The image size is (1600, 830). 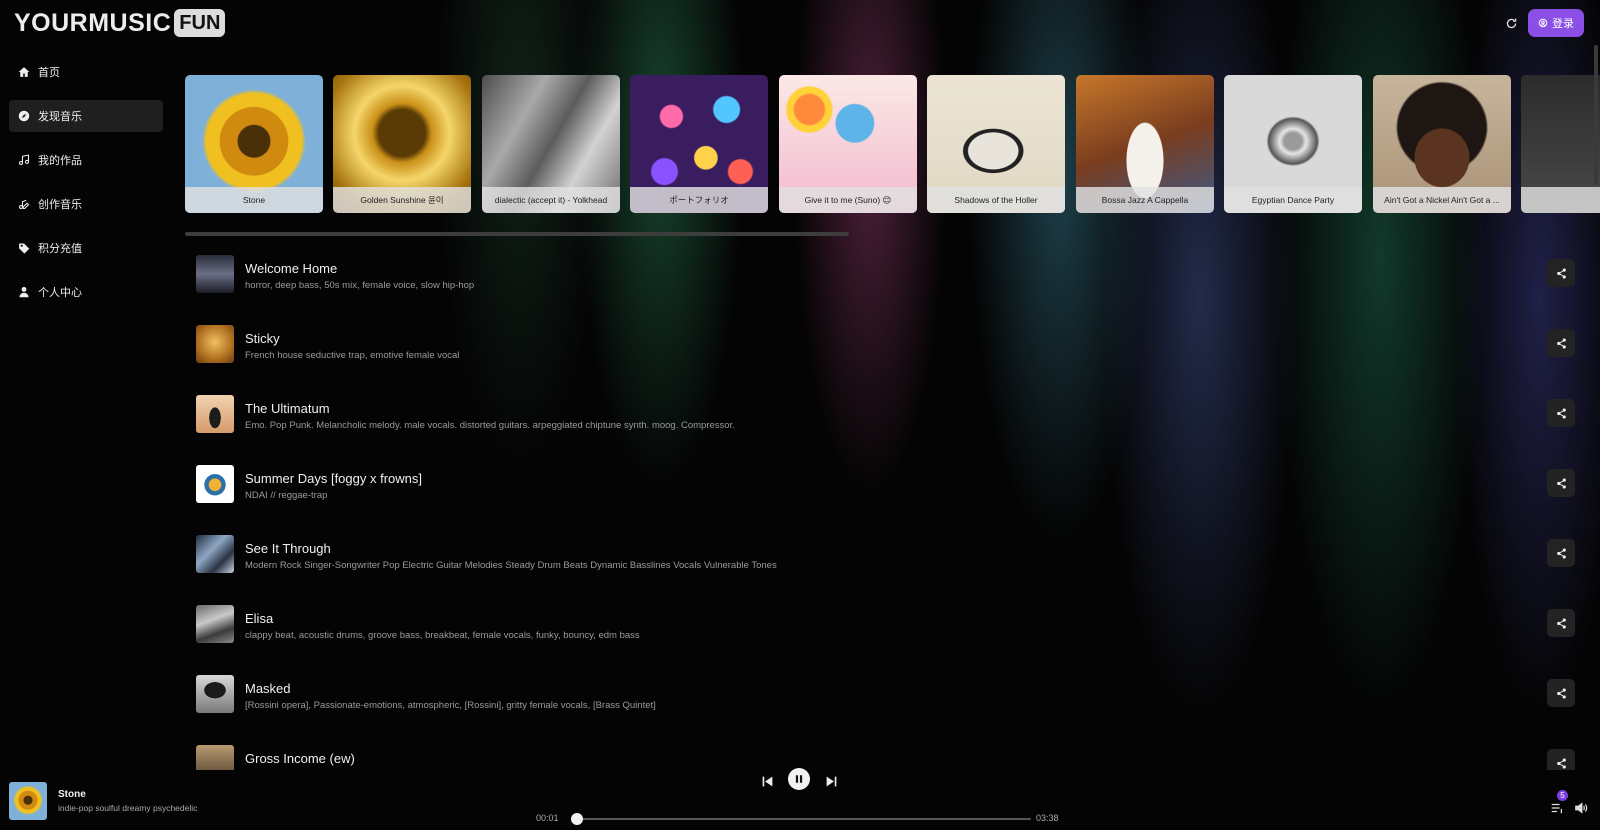 I want to click on player-title: Stone, so click(x=72, y=794).